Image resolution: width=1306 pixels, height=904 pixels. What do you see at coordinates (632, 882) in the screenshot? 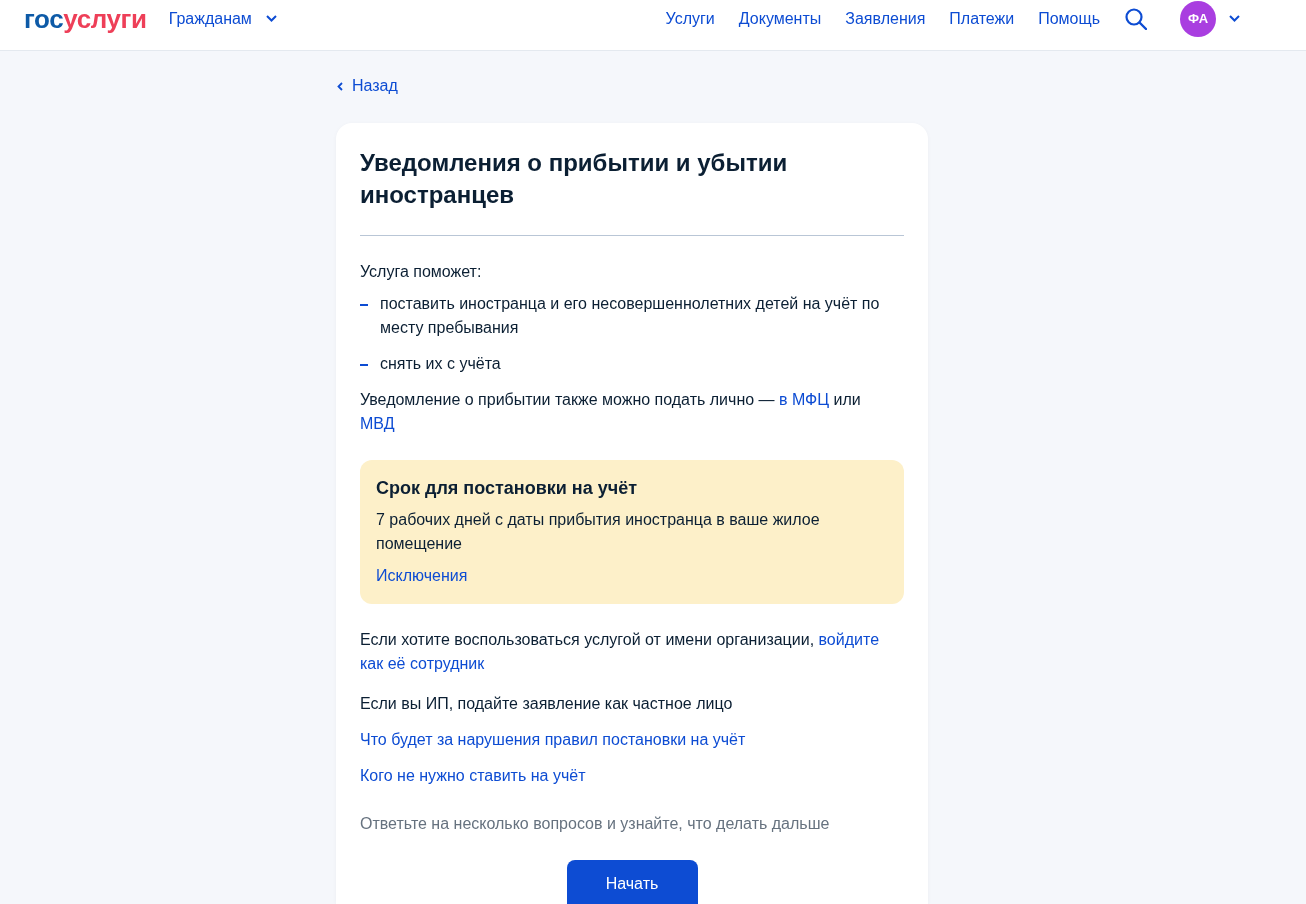
I see `start-button: Начать` at bounding box center [632, 882].